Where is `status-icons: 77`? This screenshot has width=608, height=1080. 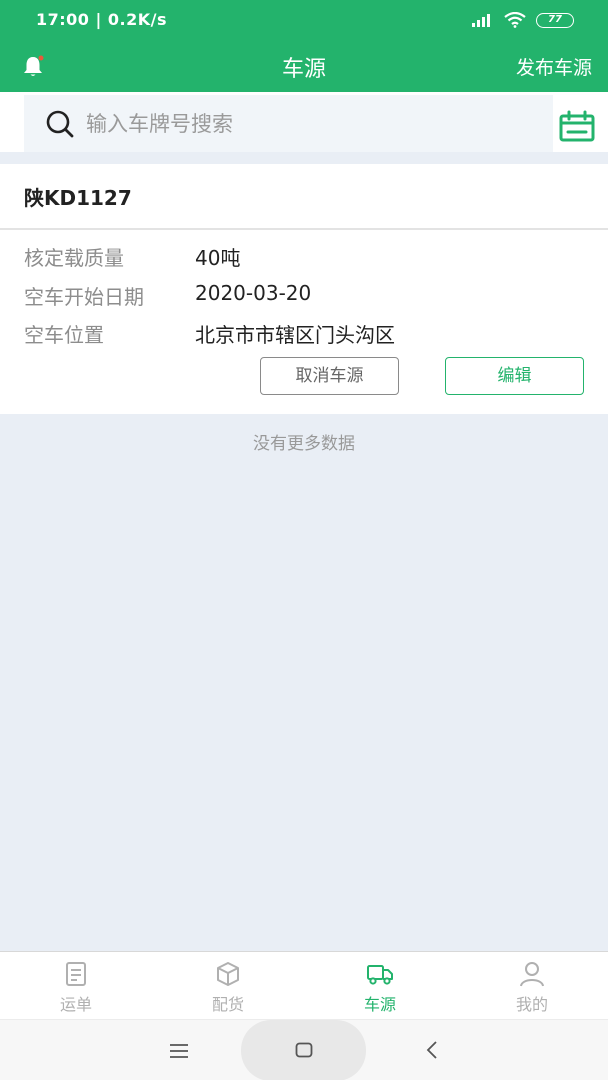
status-icons: 77 is located at coordinates (523, 20).